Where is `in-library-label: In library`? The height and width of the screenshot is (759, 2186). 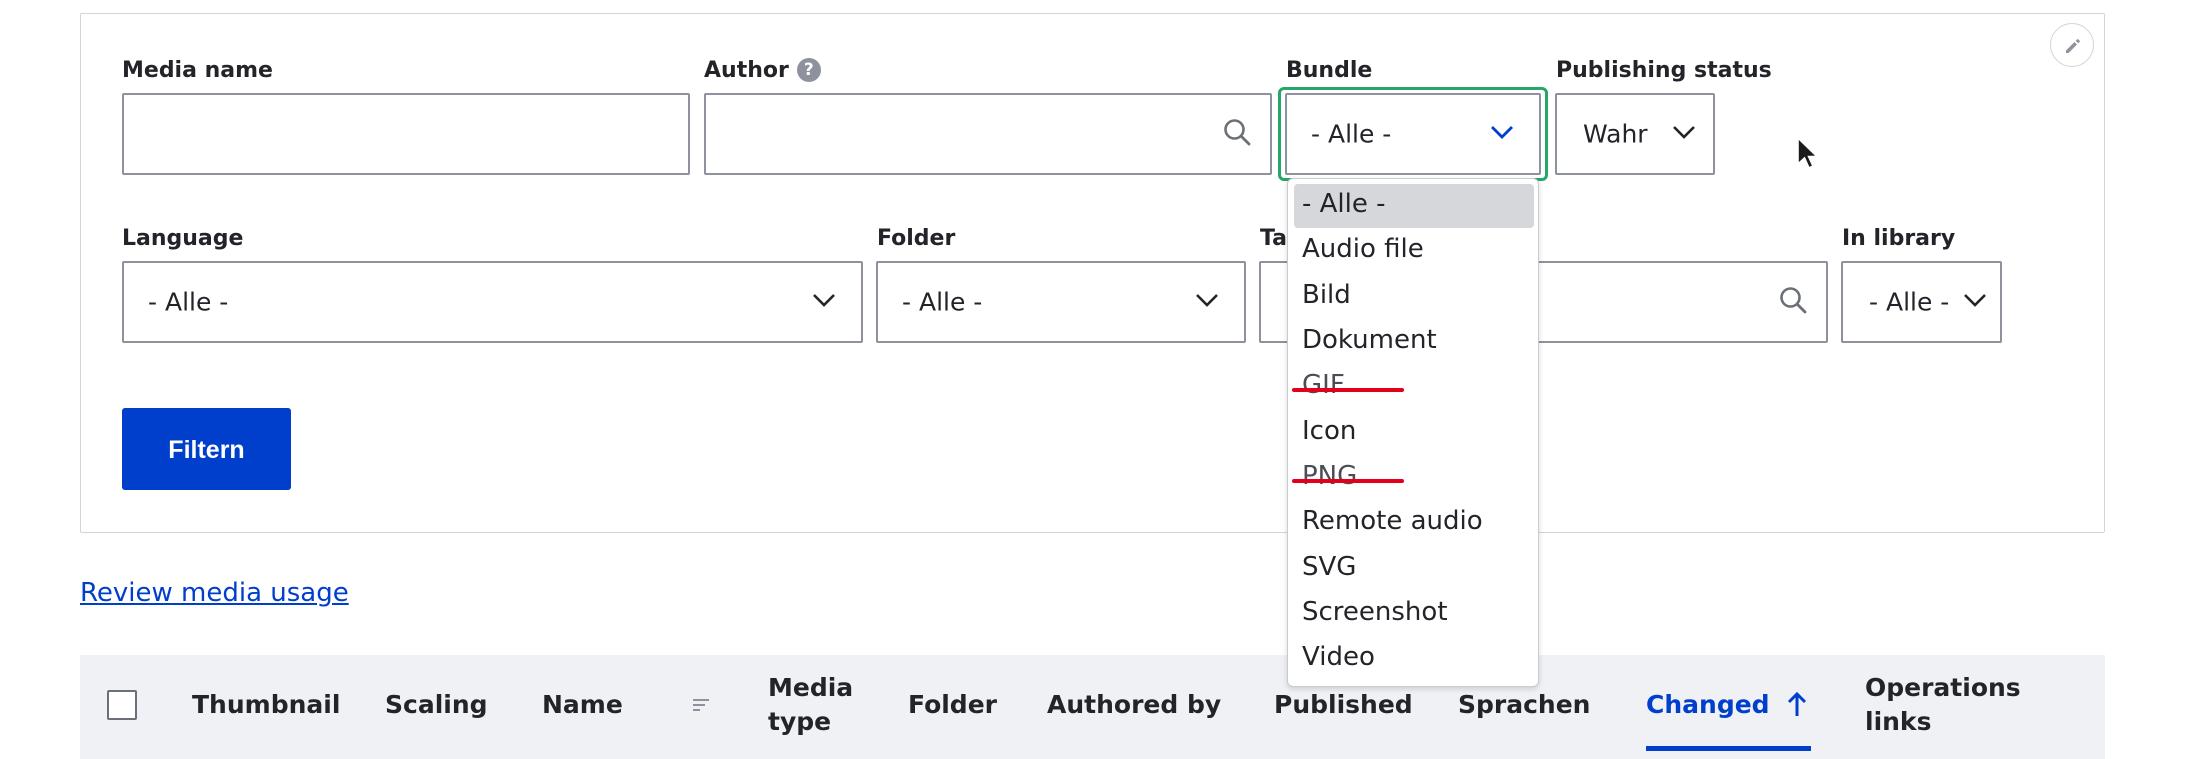 in-library-label: In library is located at coordinates (1899, 238).